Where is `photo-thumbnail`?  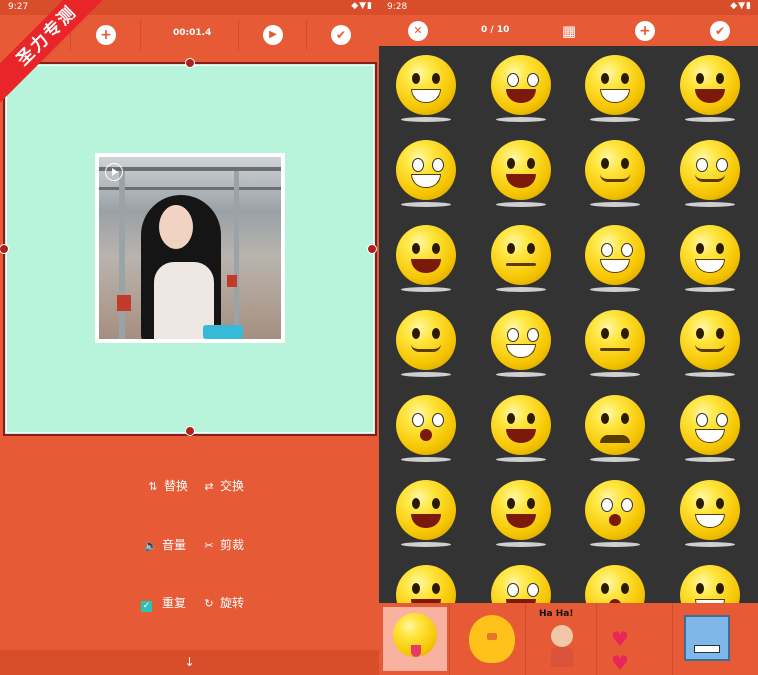
photo-thumbnail is located at coordinates (190, 248).